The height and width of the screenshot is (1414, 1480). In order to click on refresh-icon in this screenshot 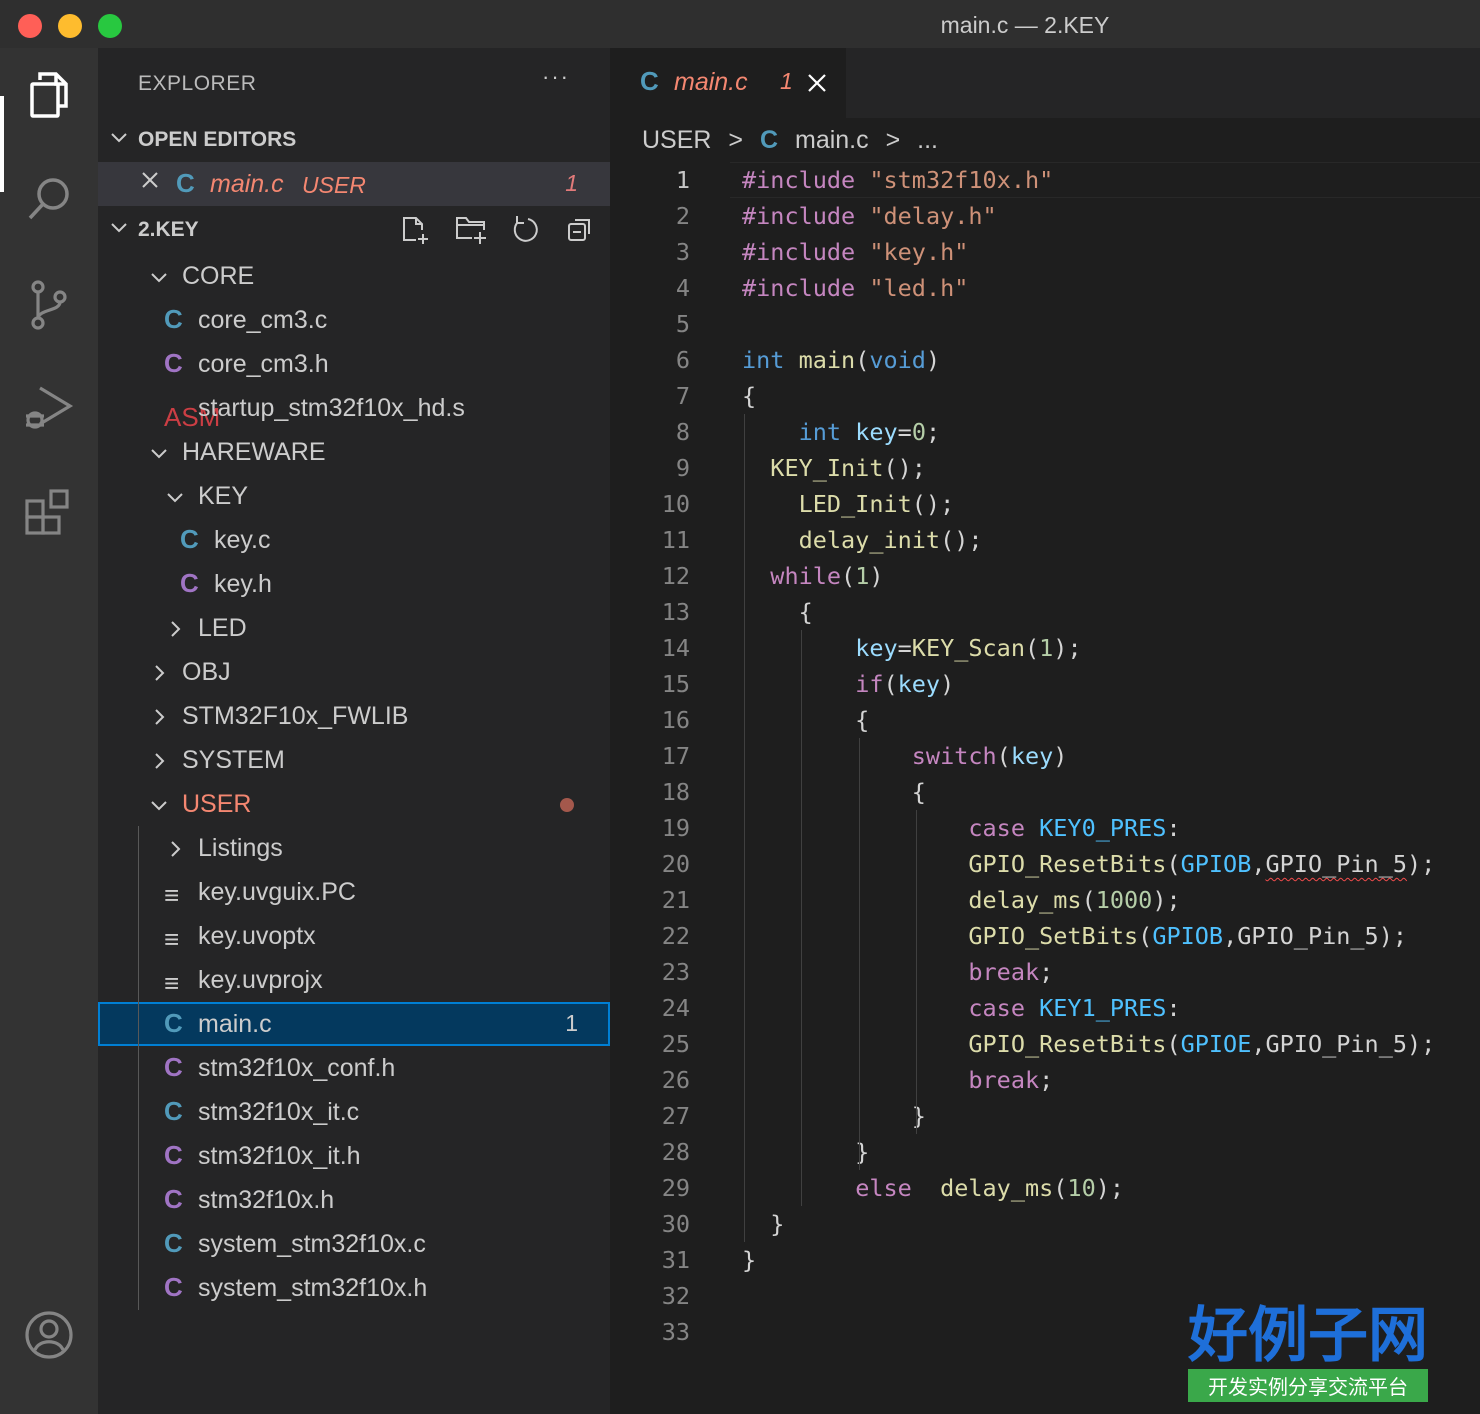, I will do `click(525, 233)`.